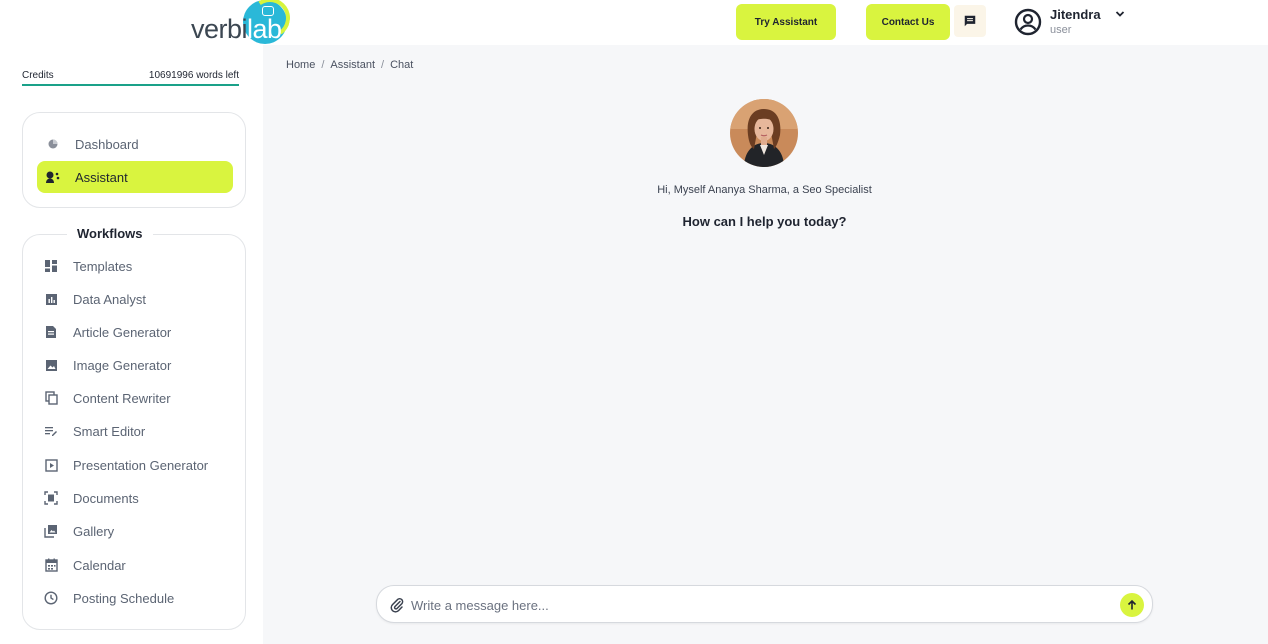  Describe the element at coordinates (402, 65) in the screenshot. I see `breadcrumb-chat: Chat` at that location.